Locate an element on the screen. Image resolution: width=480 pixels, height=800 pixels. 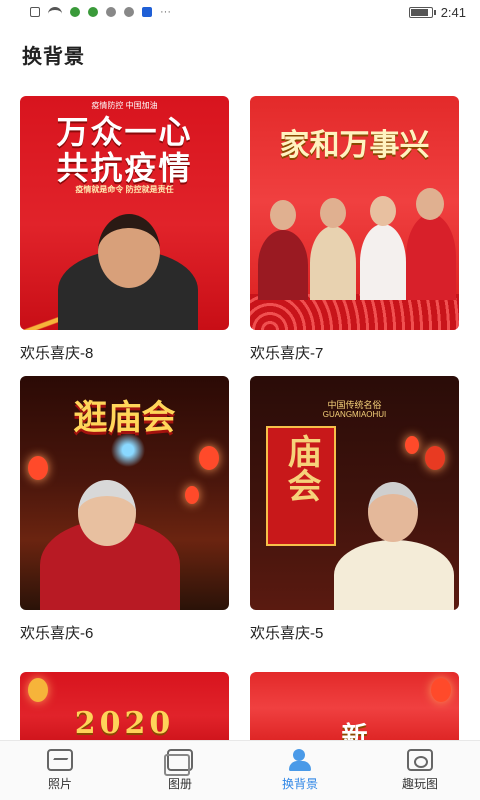
background-card: 家和万事兴 欢乐喜庆-7 is located at coordinates (354, 229).